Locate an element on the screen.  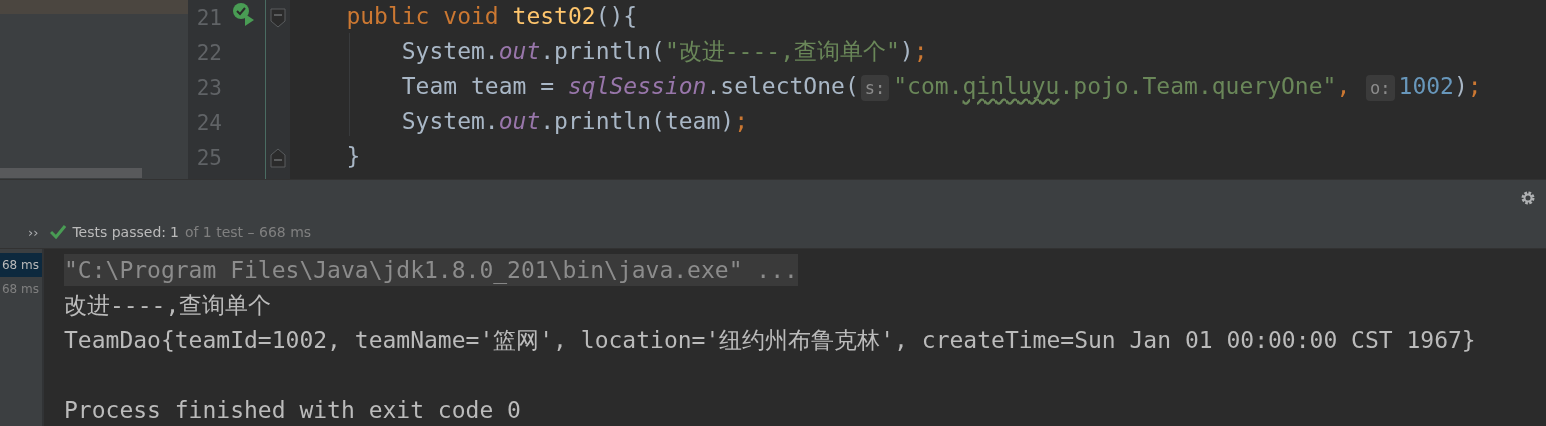
settings-icon is located at coordinates (1528, 198).